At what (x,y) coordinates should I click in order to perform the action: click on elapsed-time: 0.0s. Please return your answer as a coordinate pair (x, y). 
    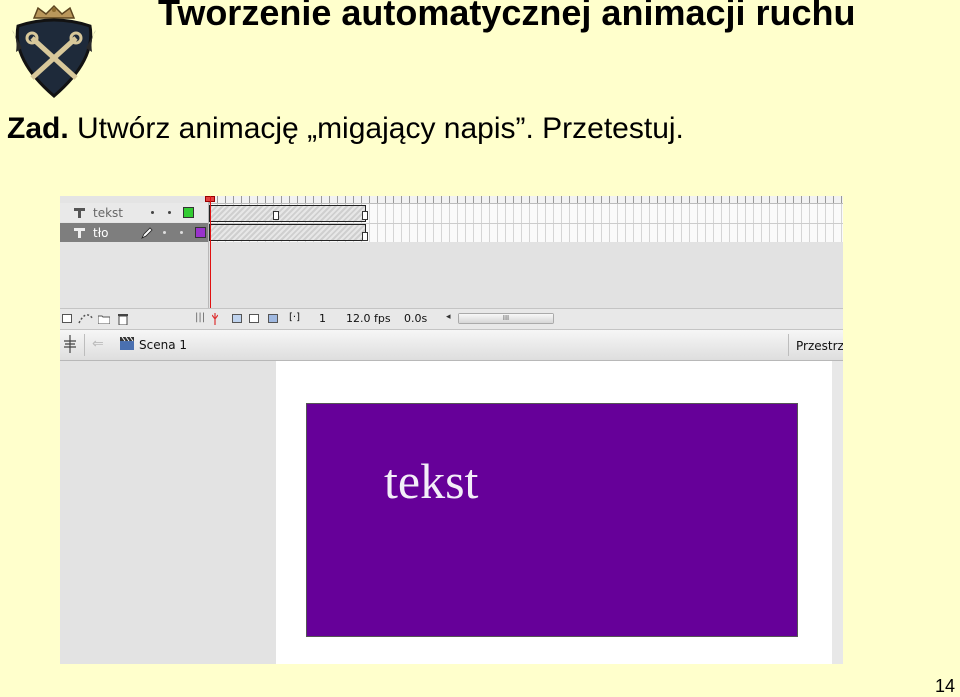
    Looking at the image, I should click on (416, 318).